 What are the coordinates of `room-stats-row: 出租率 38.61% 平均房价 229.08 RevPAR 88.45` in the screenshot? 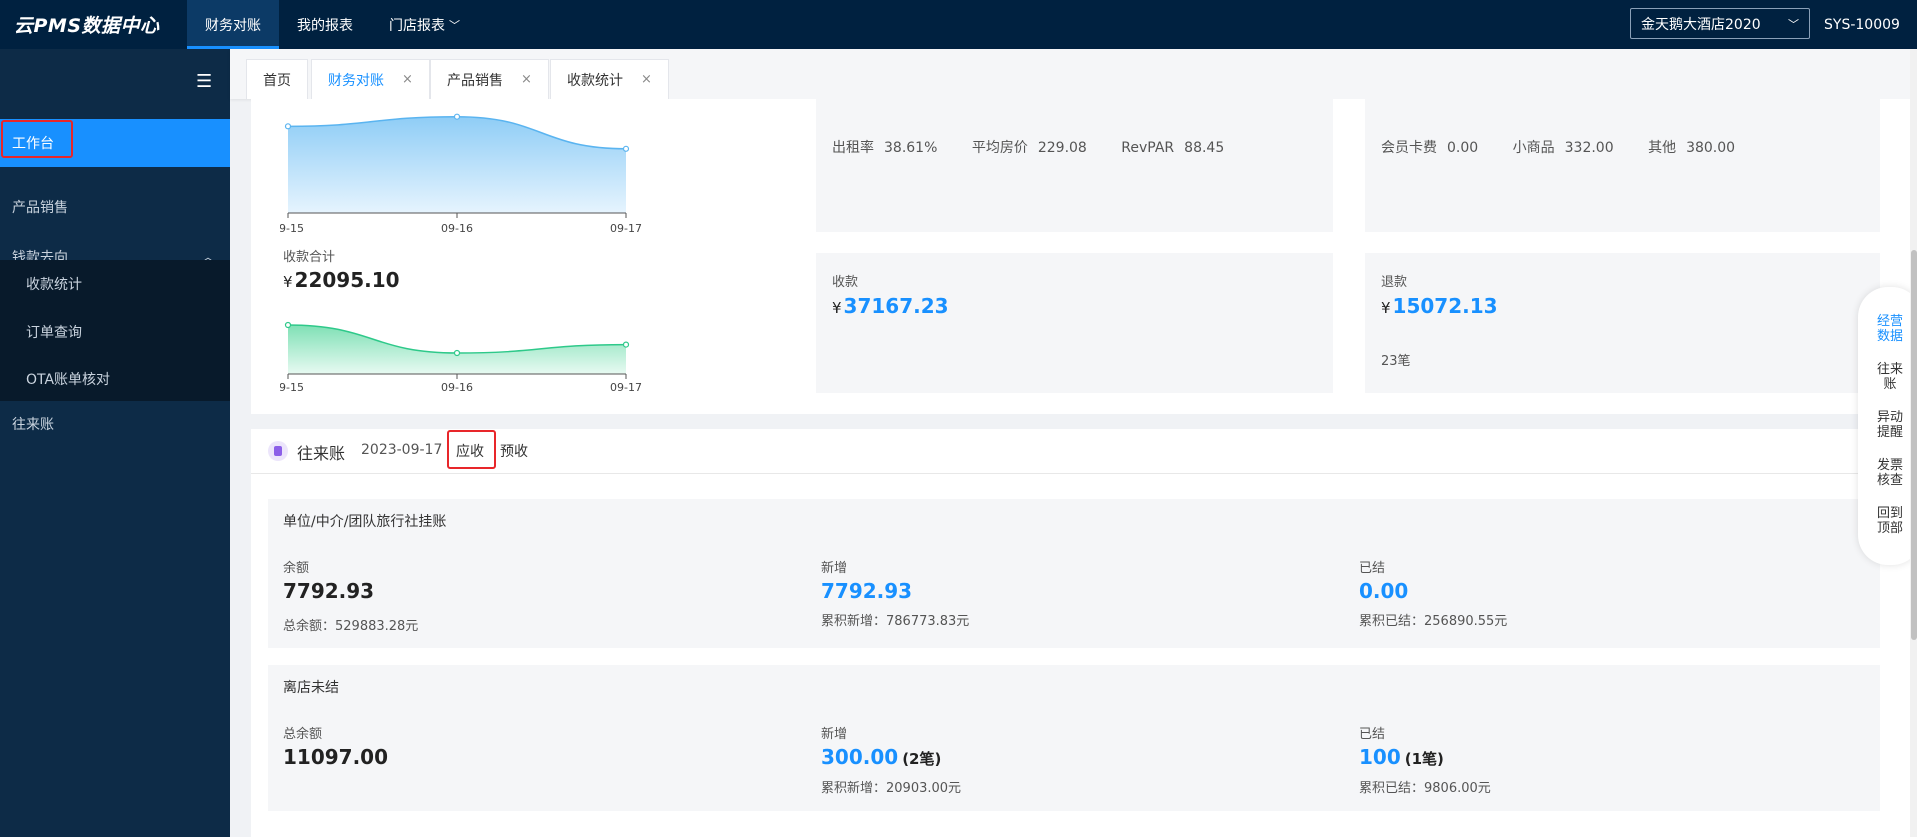 It's located at (1028, 147).